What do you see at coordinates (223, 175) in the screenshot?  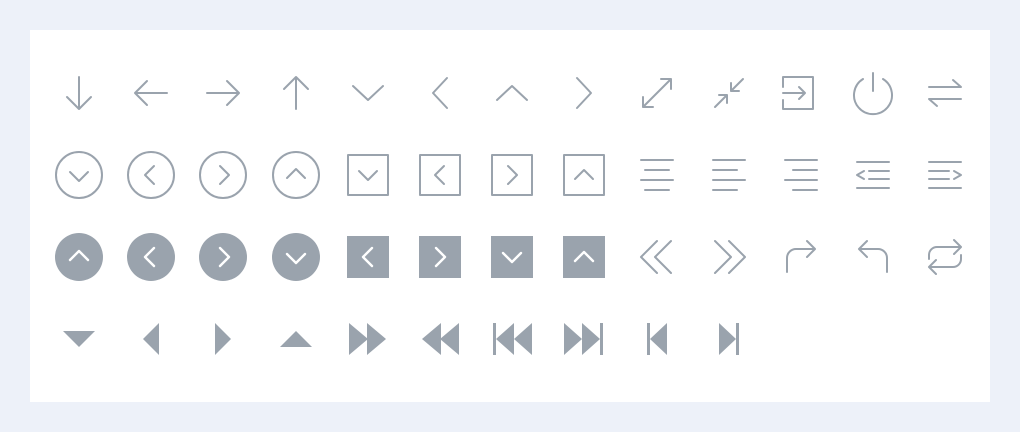 I see `chevron-right-circle-icon` at bounding box center [223, 175].